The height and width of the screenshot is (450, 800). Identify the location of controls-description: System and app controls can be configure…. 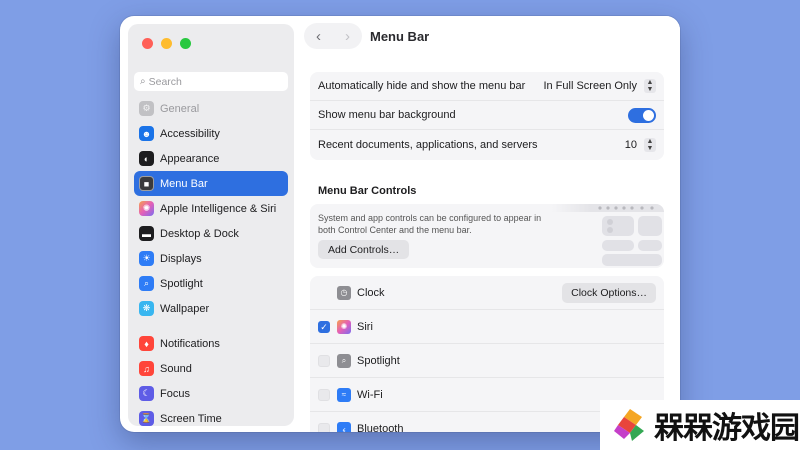
(430, 224).